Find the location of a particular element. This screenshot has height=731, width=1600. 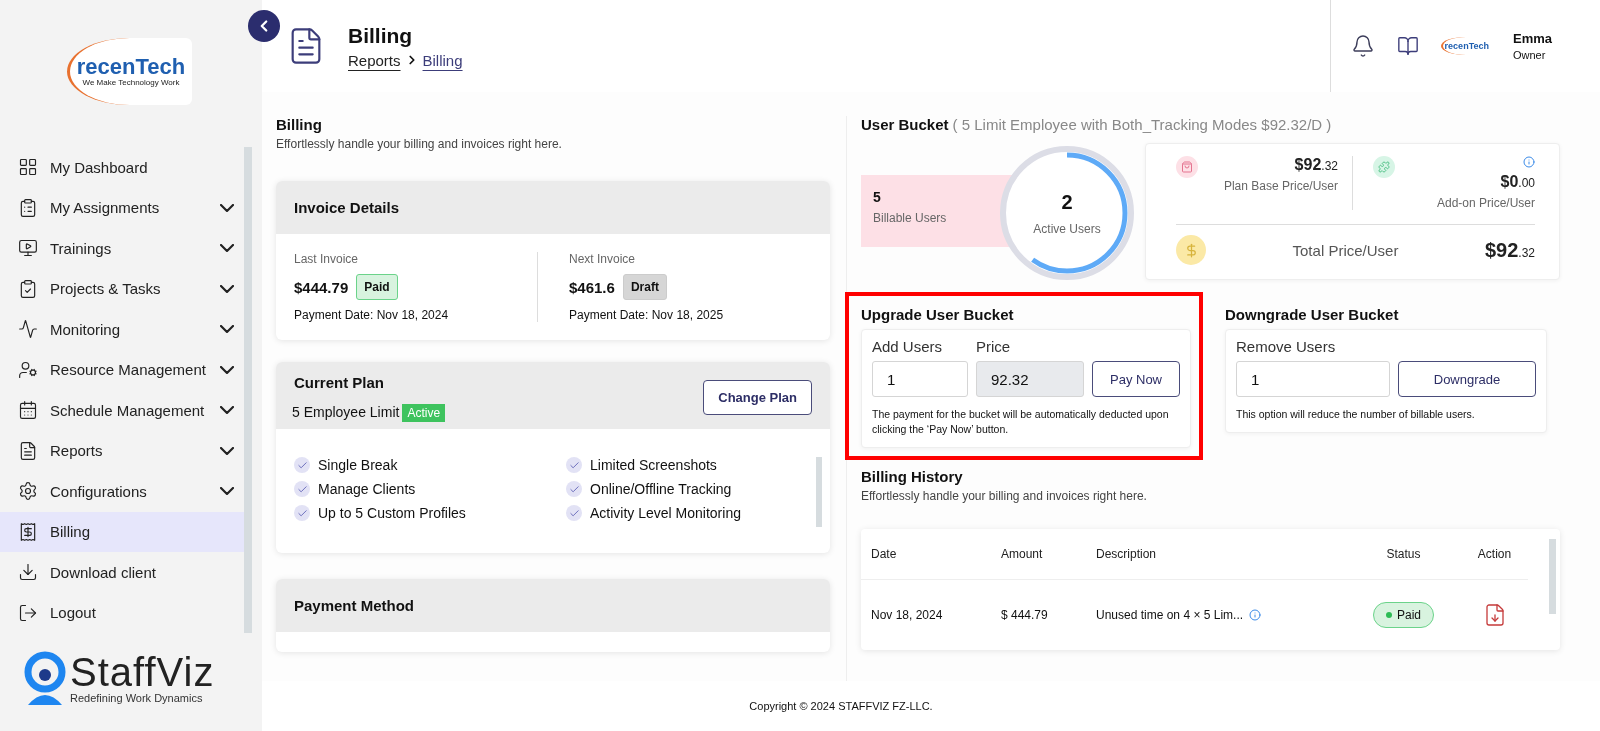

sidebar-item: Trainings is located at coordinates (122, 248).